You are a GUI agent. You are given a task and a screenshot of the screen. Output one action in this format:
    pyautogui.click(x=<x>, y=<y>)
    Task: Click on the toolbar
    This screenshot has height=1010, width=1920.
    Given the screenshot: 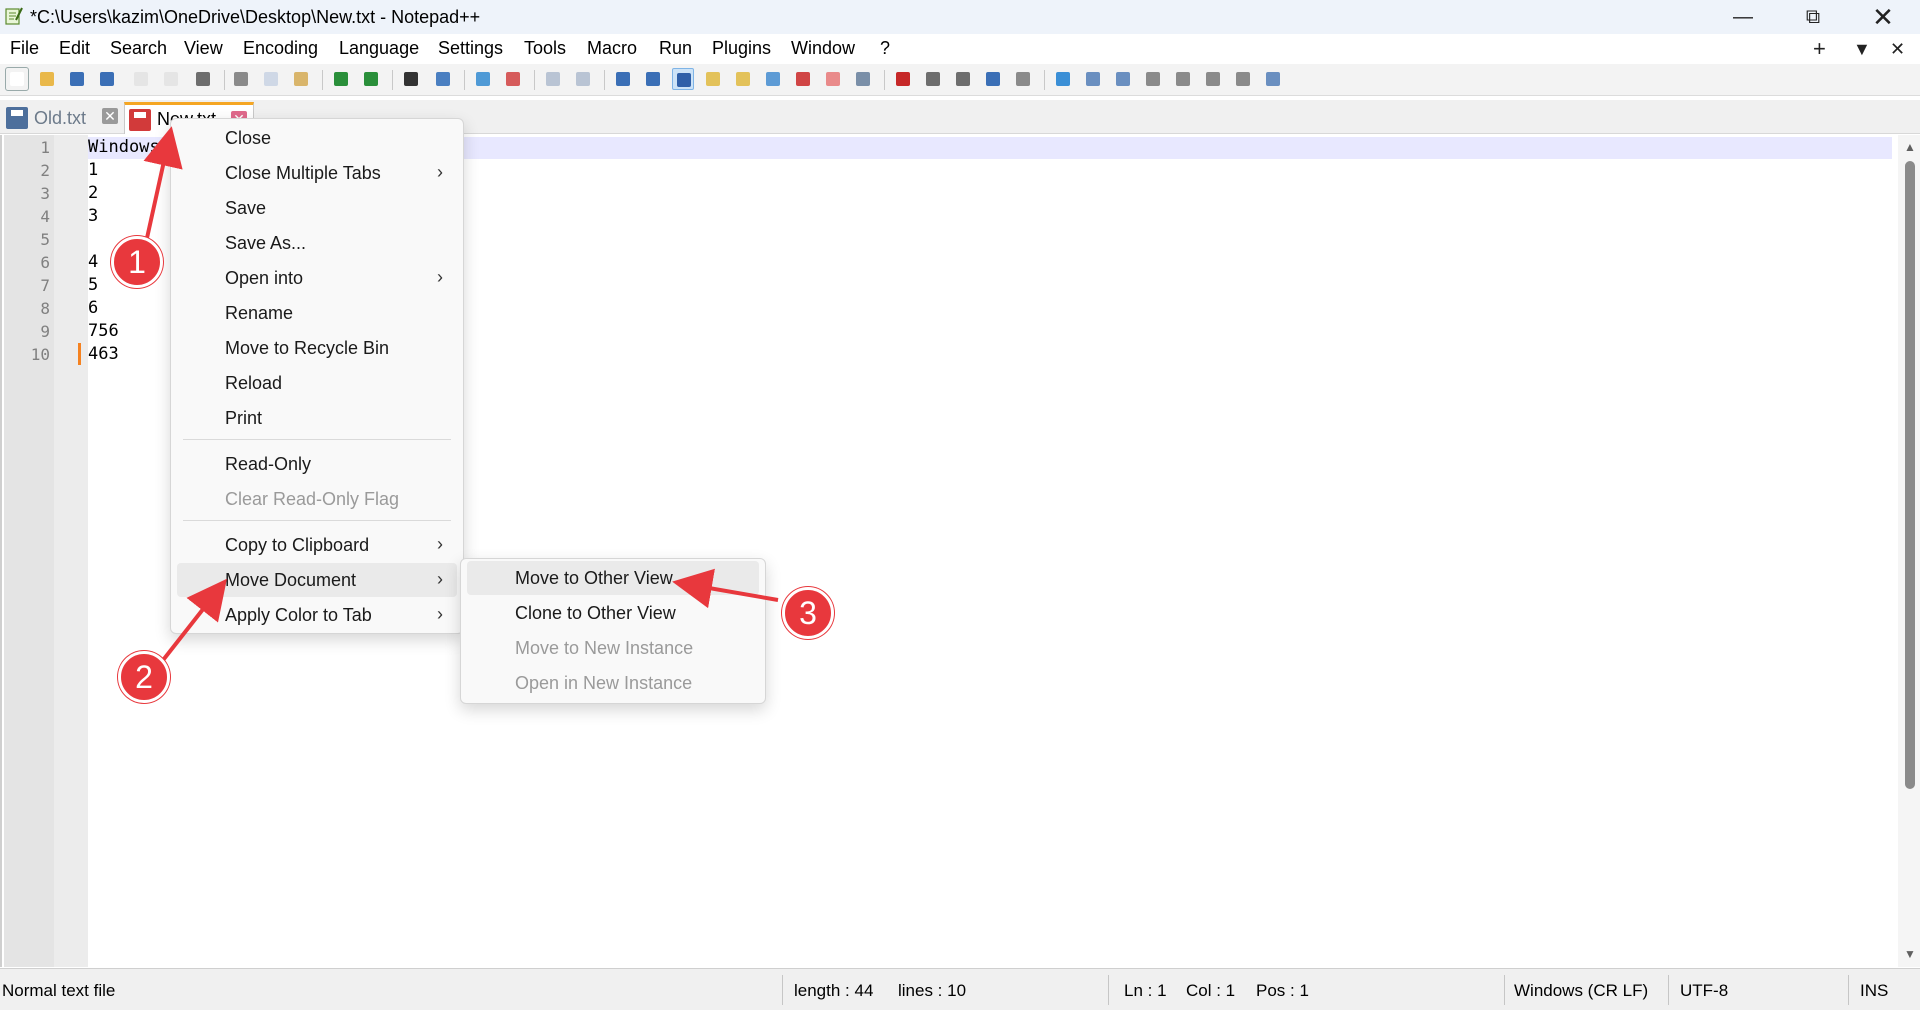 What is the action you would take?
    pyautogui.click(x=960, y=80)
    